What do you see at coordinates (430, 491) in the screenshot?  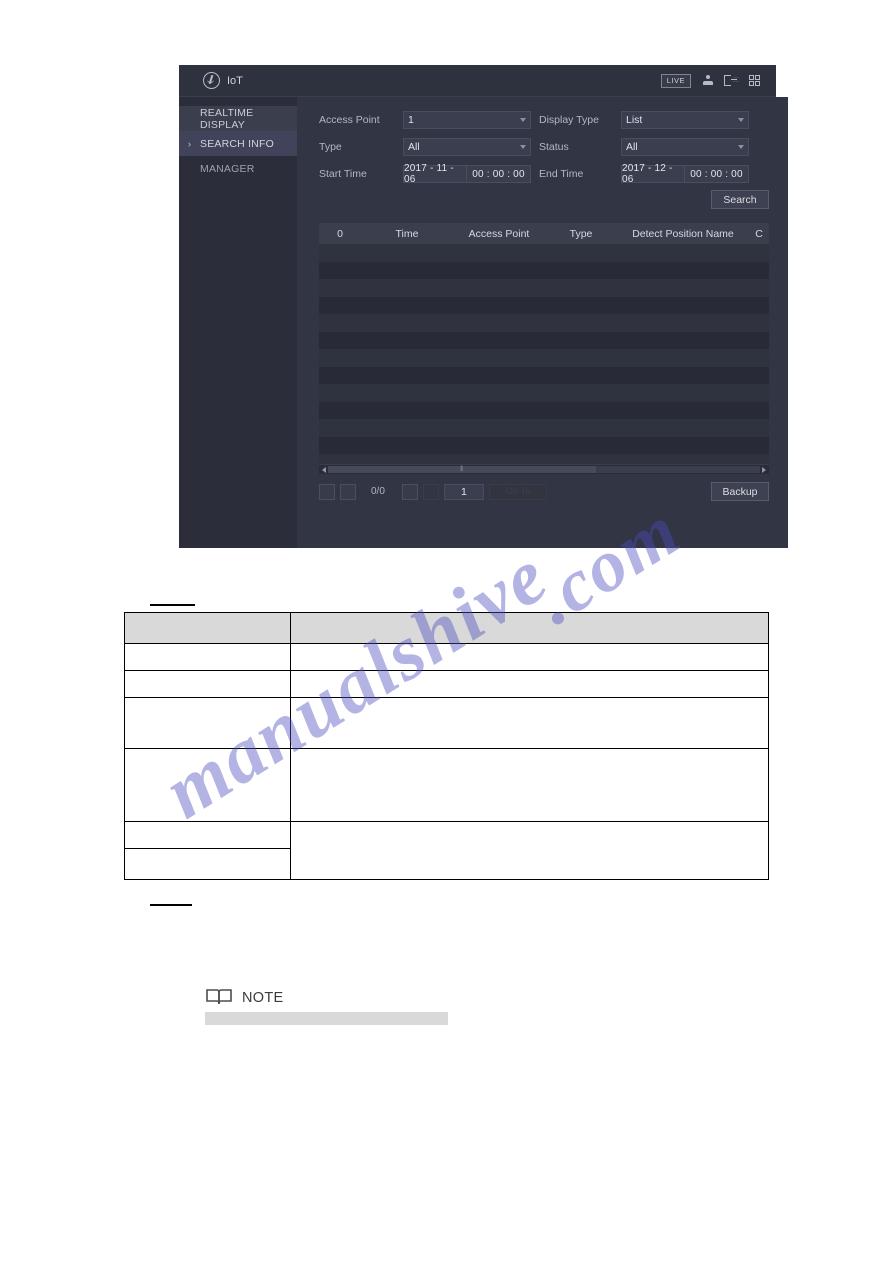 I see `last-page-button` at bounding box center [430, 491].